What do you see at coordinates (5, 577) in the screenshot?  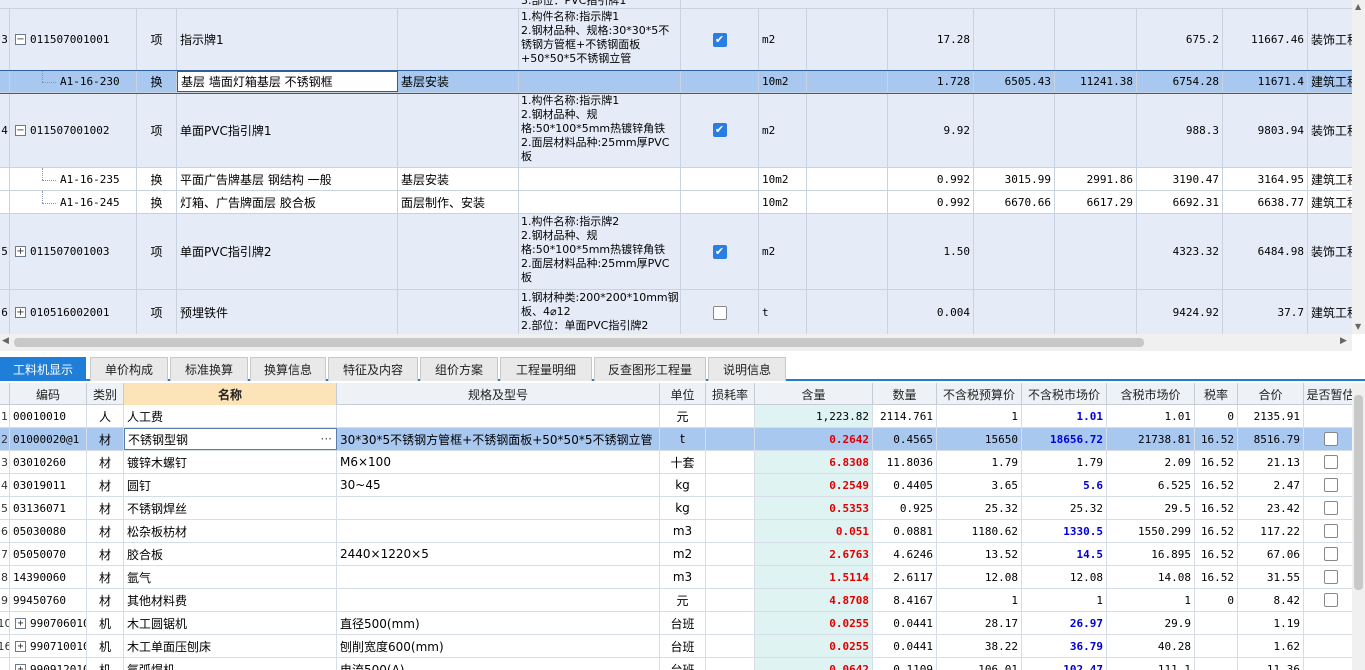 I see `resource-num-cell: 8` at bounding box center [5, 577].